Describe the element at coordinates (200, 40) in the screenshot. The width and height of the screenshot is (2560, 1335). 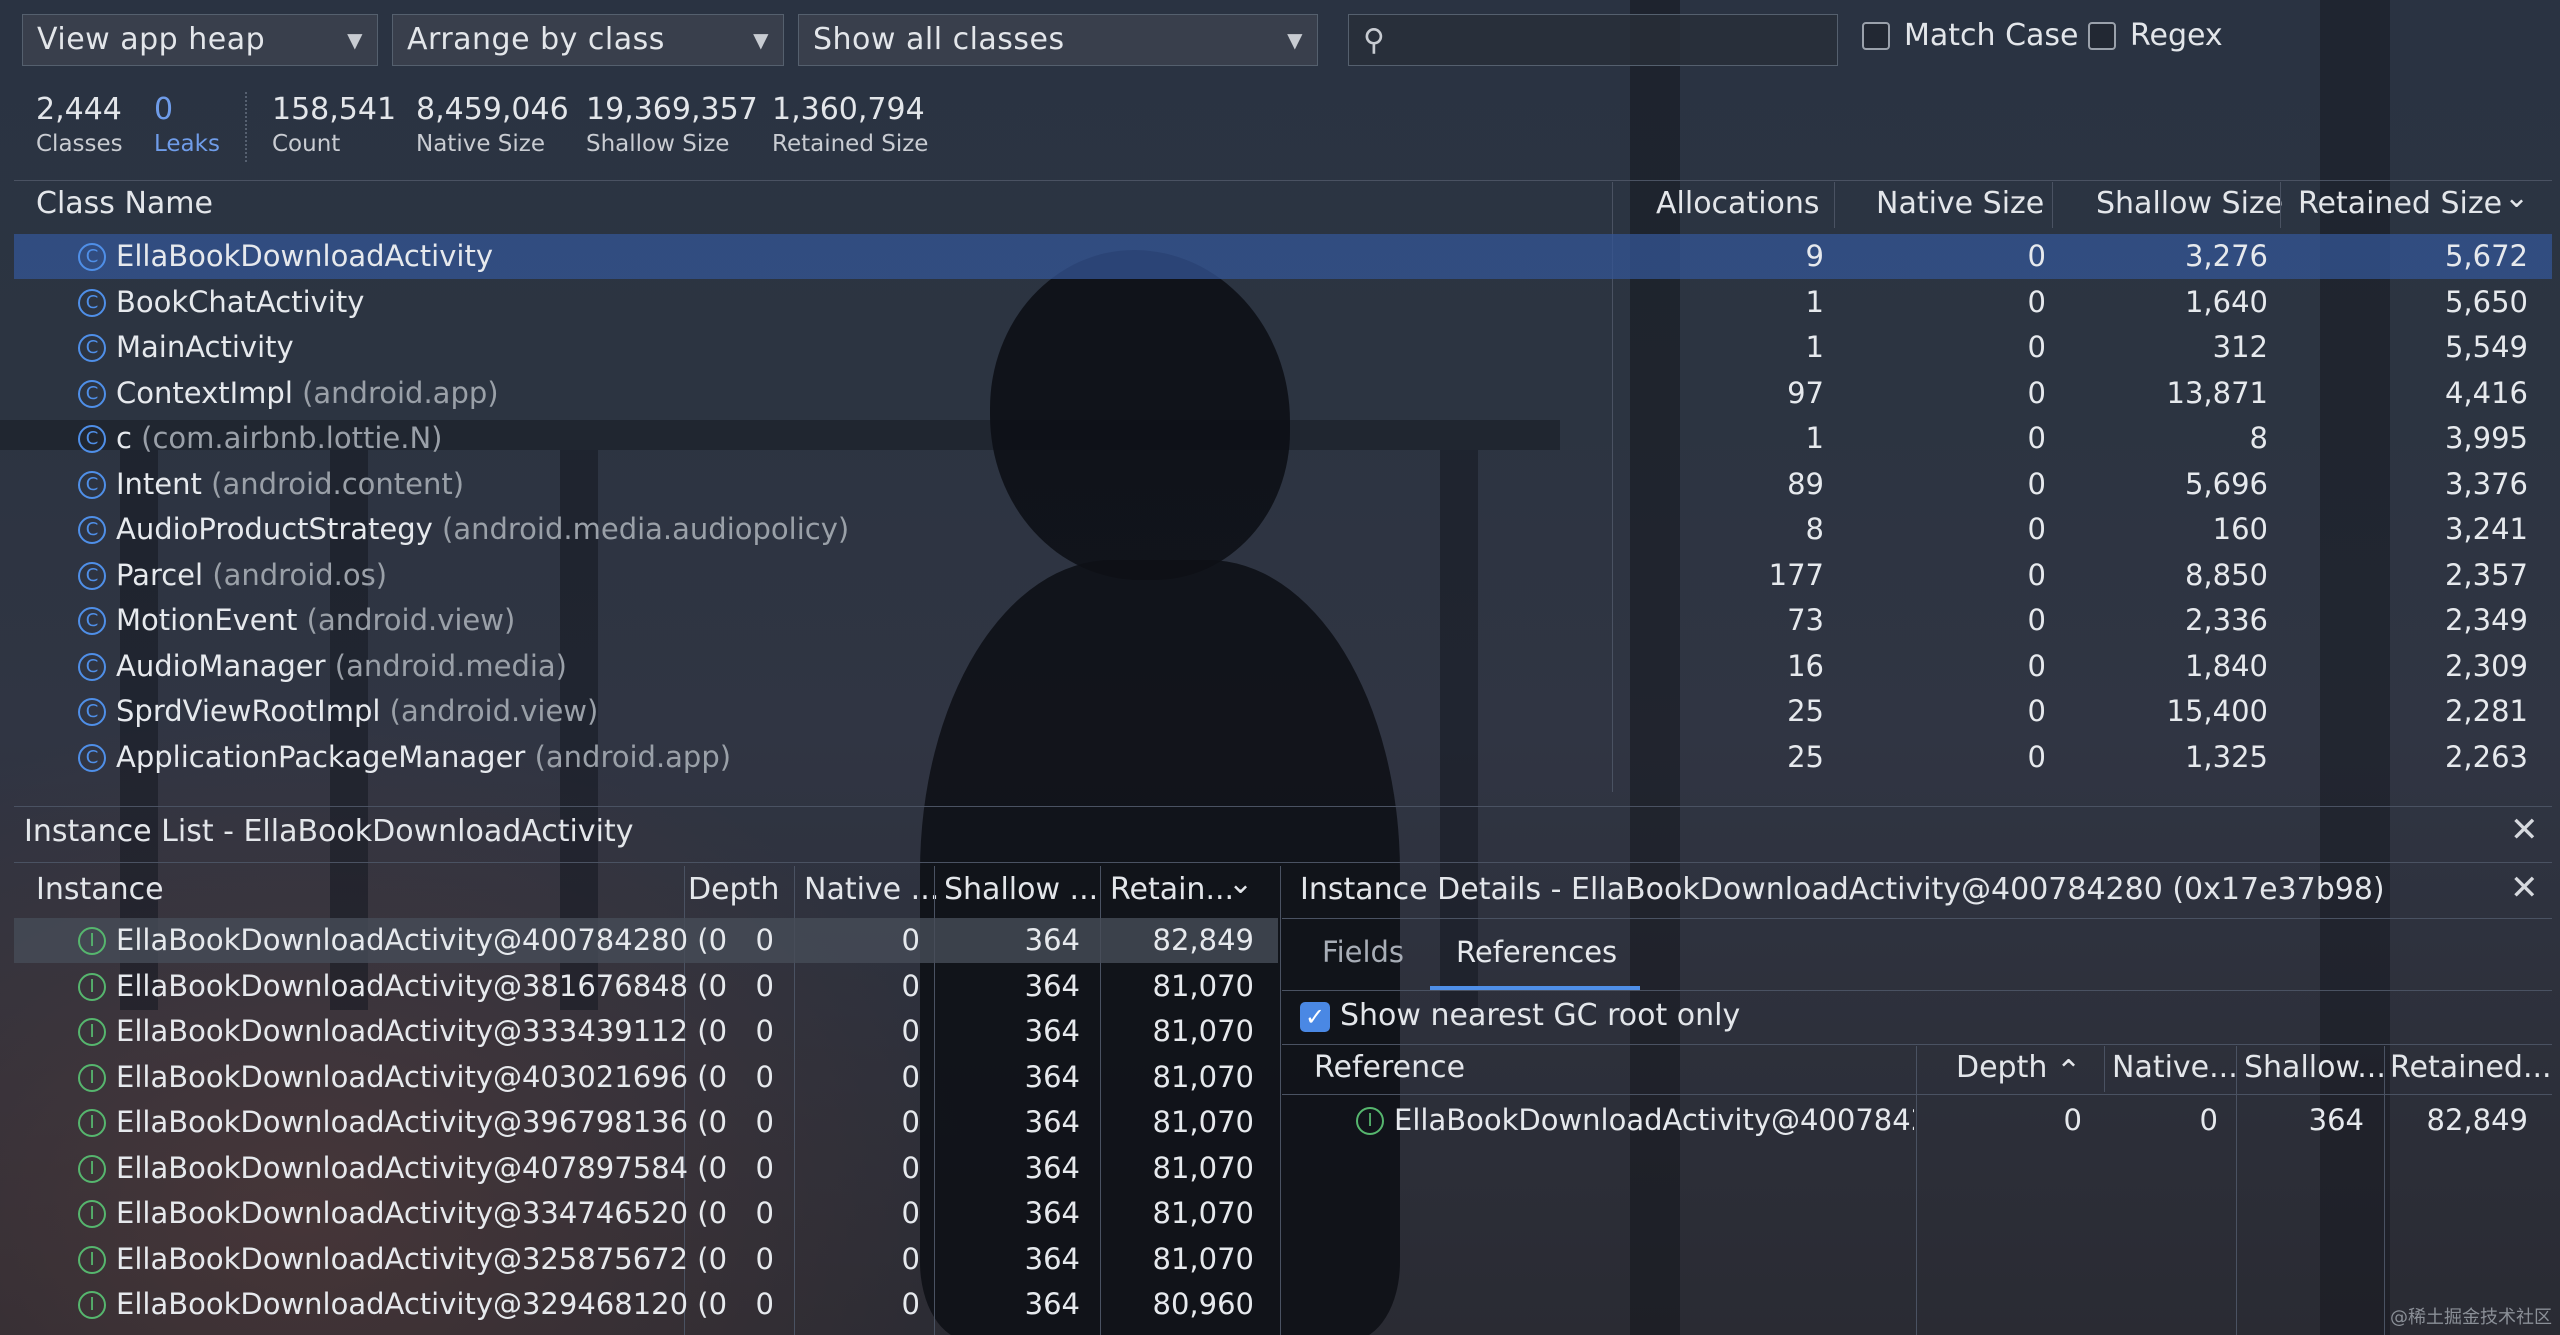
I see `heap-select: View app heap ▼` at that location.